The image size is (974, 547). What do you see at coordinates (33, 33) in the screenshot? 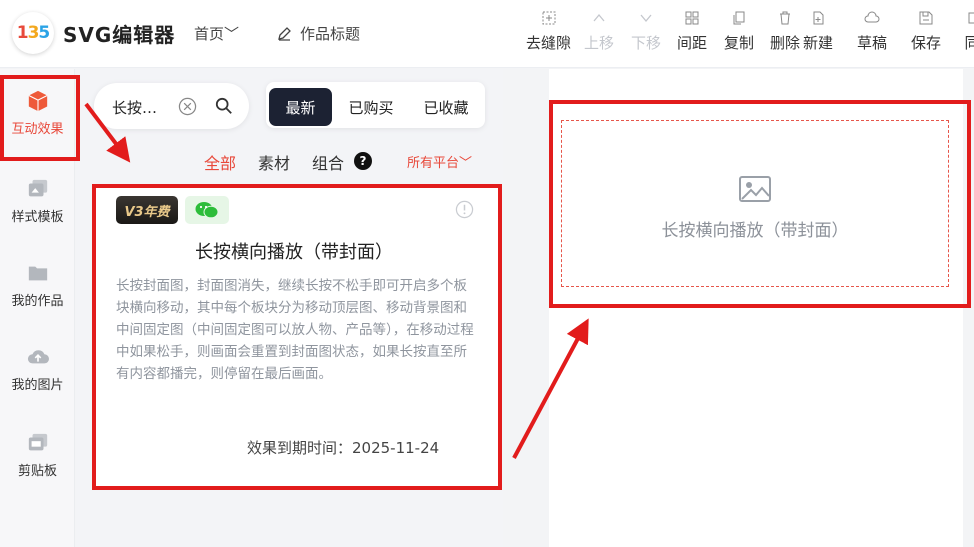
I see `app-logo: 135` at bounding box center [33, 33].